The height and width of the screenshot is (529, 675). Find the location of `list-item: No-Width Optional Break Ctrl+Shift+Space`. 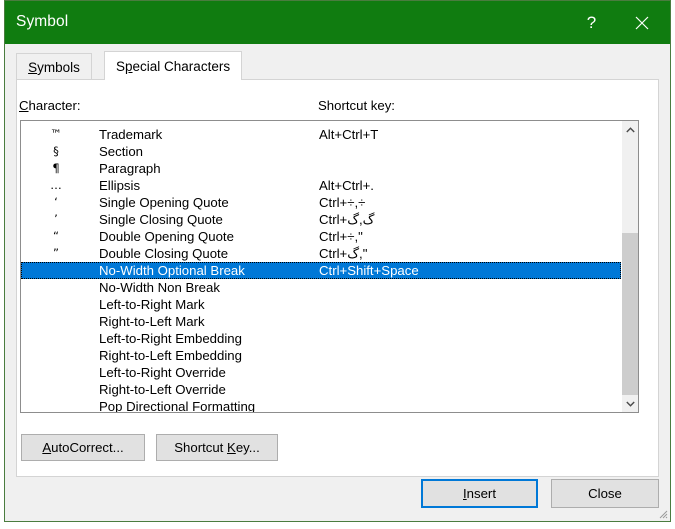

list-item: No-Width Optional Break Ctrl+Shift+Space is located at coordinates (321, 270).